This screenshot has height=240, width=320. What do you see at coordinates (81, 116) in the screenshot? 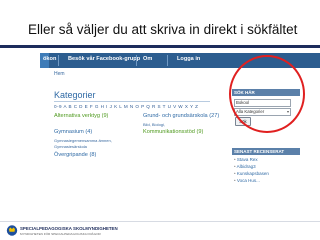
I see `category-alternativa-verktyg: Alternativa verktyg (9)` at bounding box center [81, 116].